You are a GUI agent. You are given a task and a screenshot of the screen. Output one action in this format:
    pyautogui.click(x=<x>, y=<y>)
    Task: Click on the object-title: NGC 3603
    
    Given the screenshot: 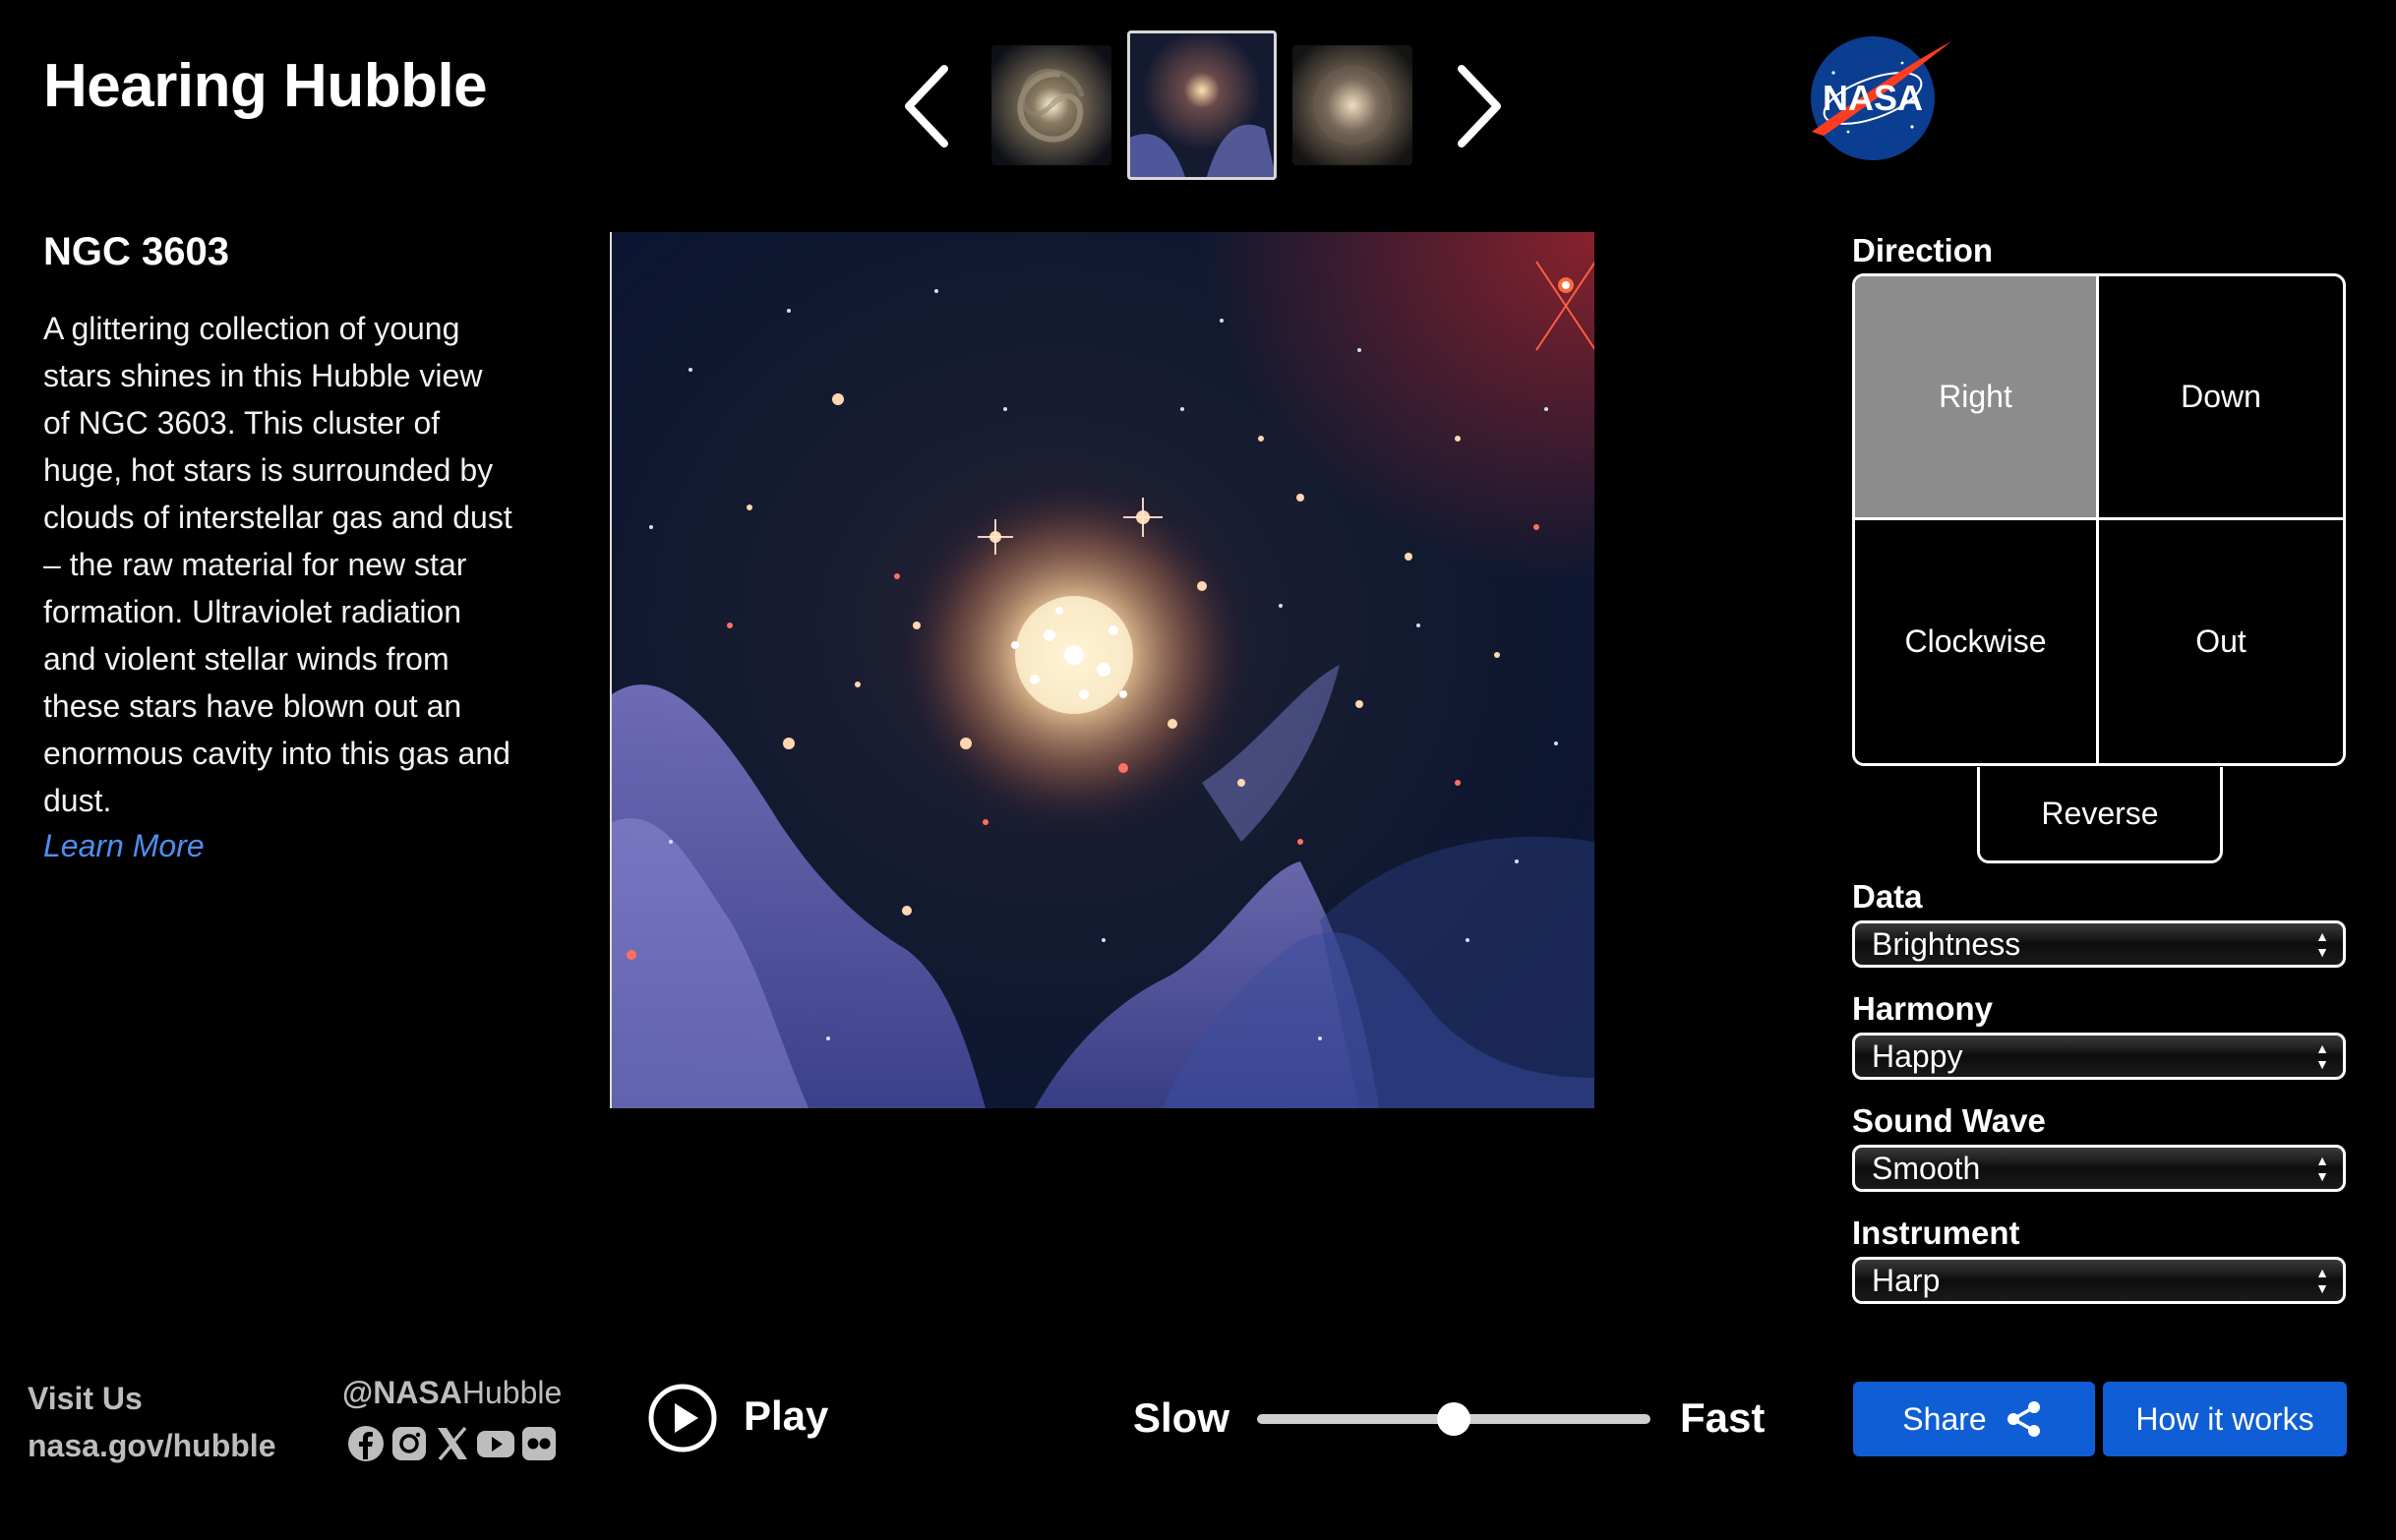 What is the action you would take?
    pyautogui.click(x=136, y=252)
    